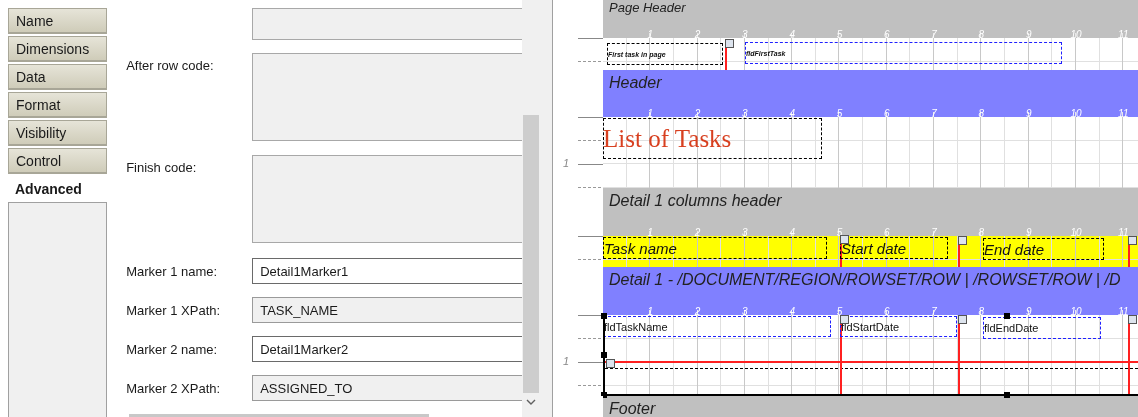  Describe the element at coordinates (712, 138) in the screenshot. I see `title-element: List of Tasks` at that location.